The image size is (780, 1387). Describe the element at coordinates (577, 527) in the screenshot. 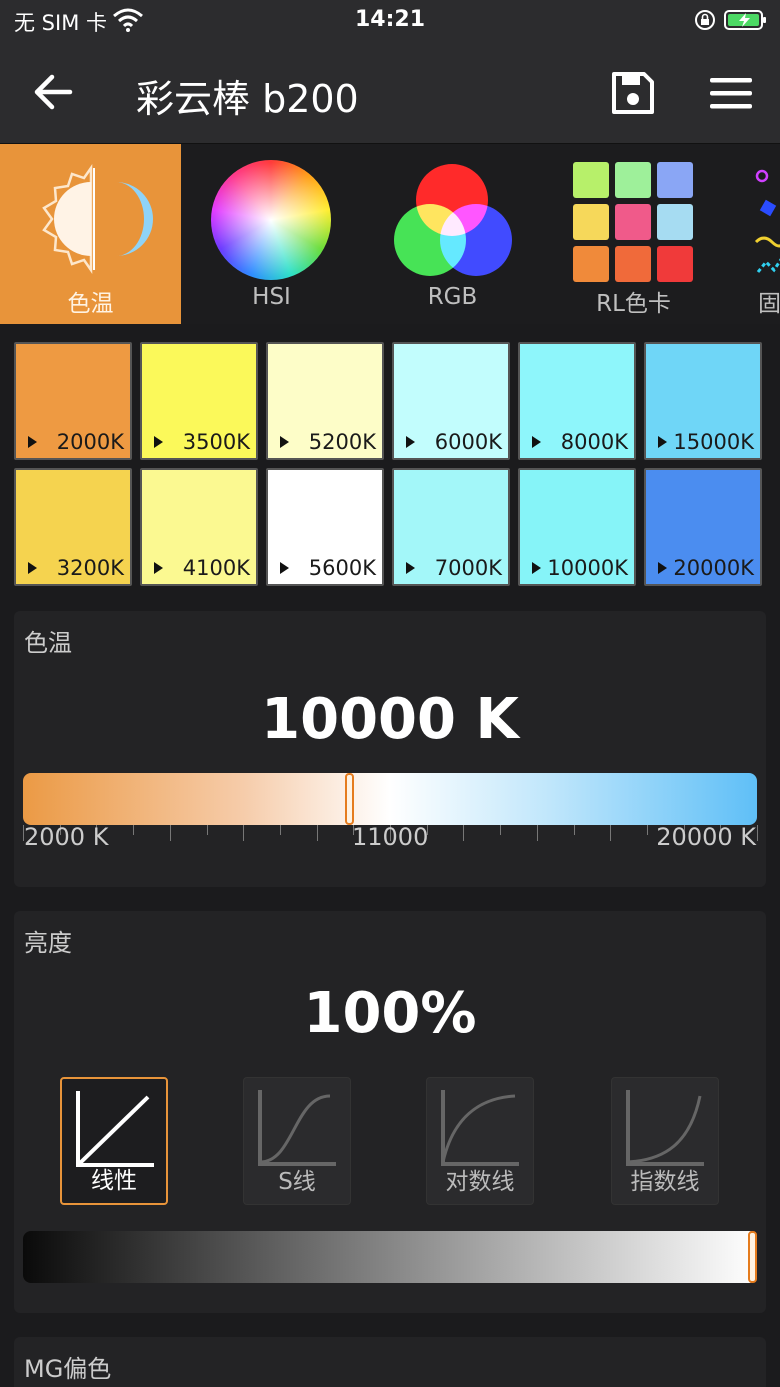

I see `preset-swatch: 10000K` at that location.